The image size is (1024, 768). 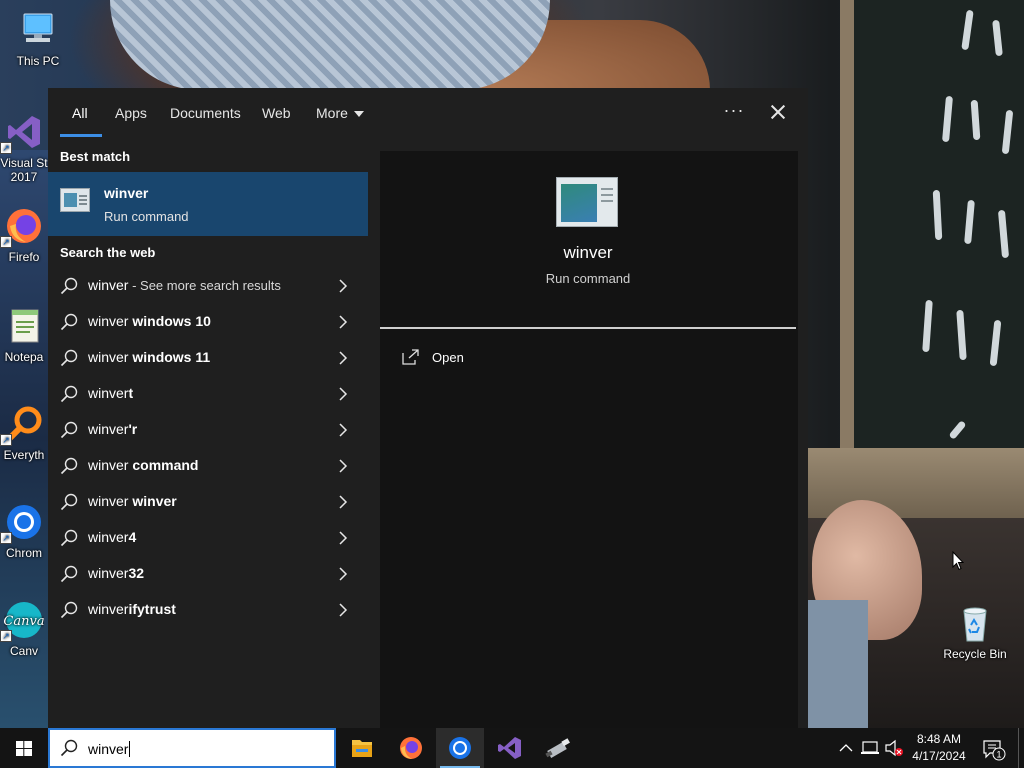 I want to click on tab-web: Web, so click(x=276, y=113).